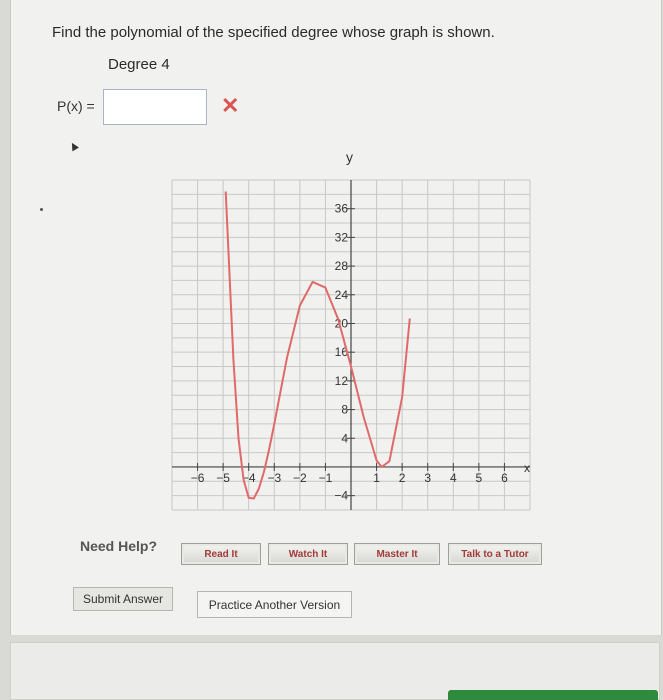  Describe the element at coordinates (342, 266) in the screenshot. I see `y-tick-label: 28` at that location.